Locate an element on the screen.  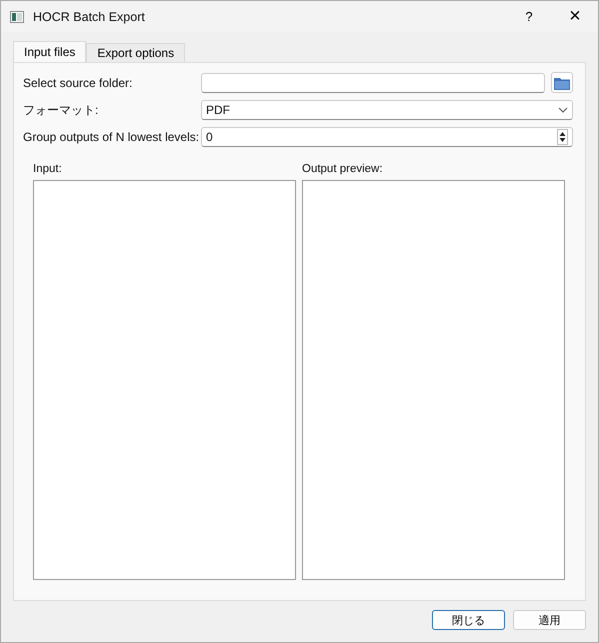
field-label: Select source folder: is located at coordinates (78, 83).